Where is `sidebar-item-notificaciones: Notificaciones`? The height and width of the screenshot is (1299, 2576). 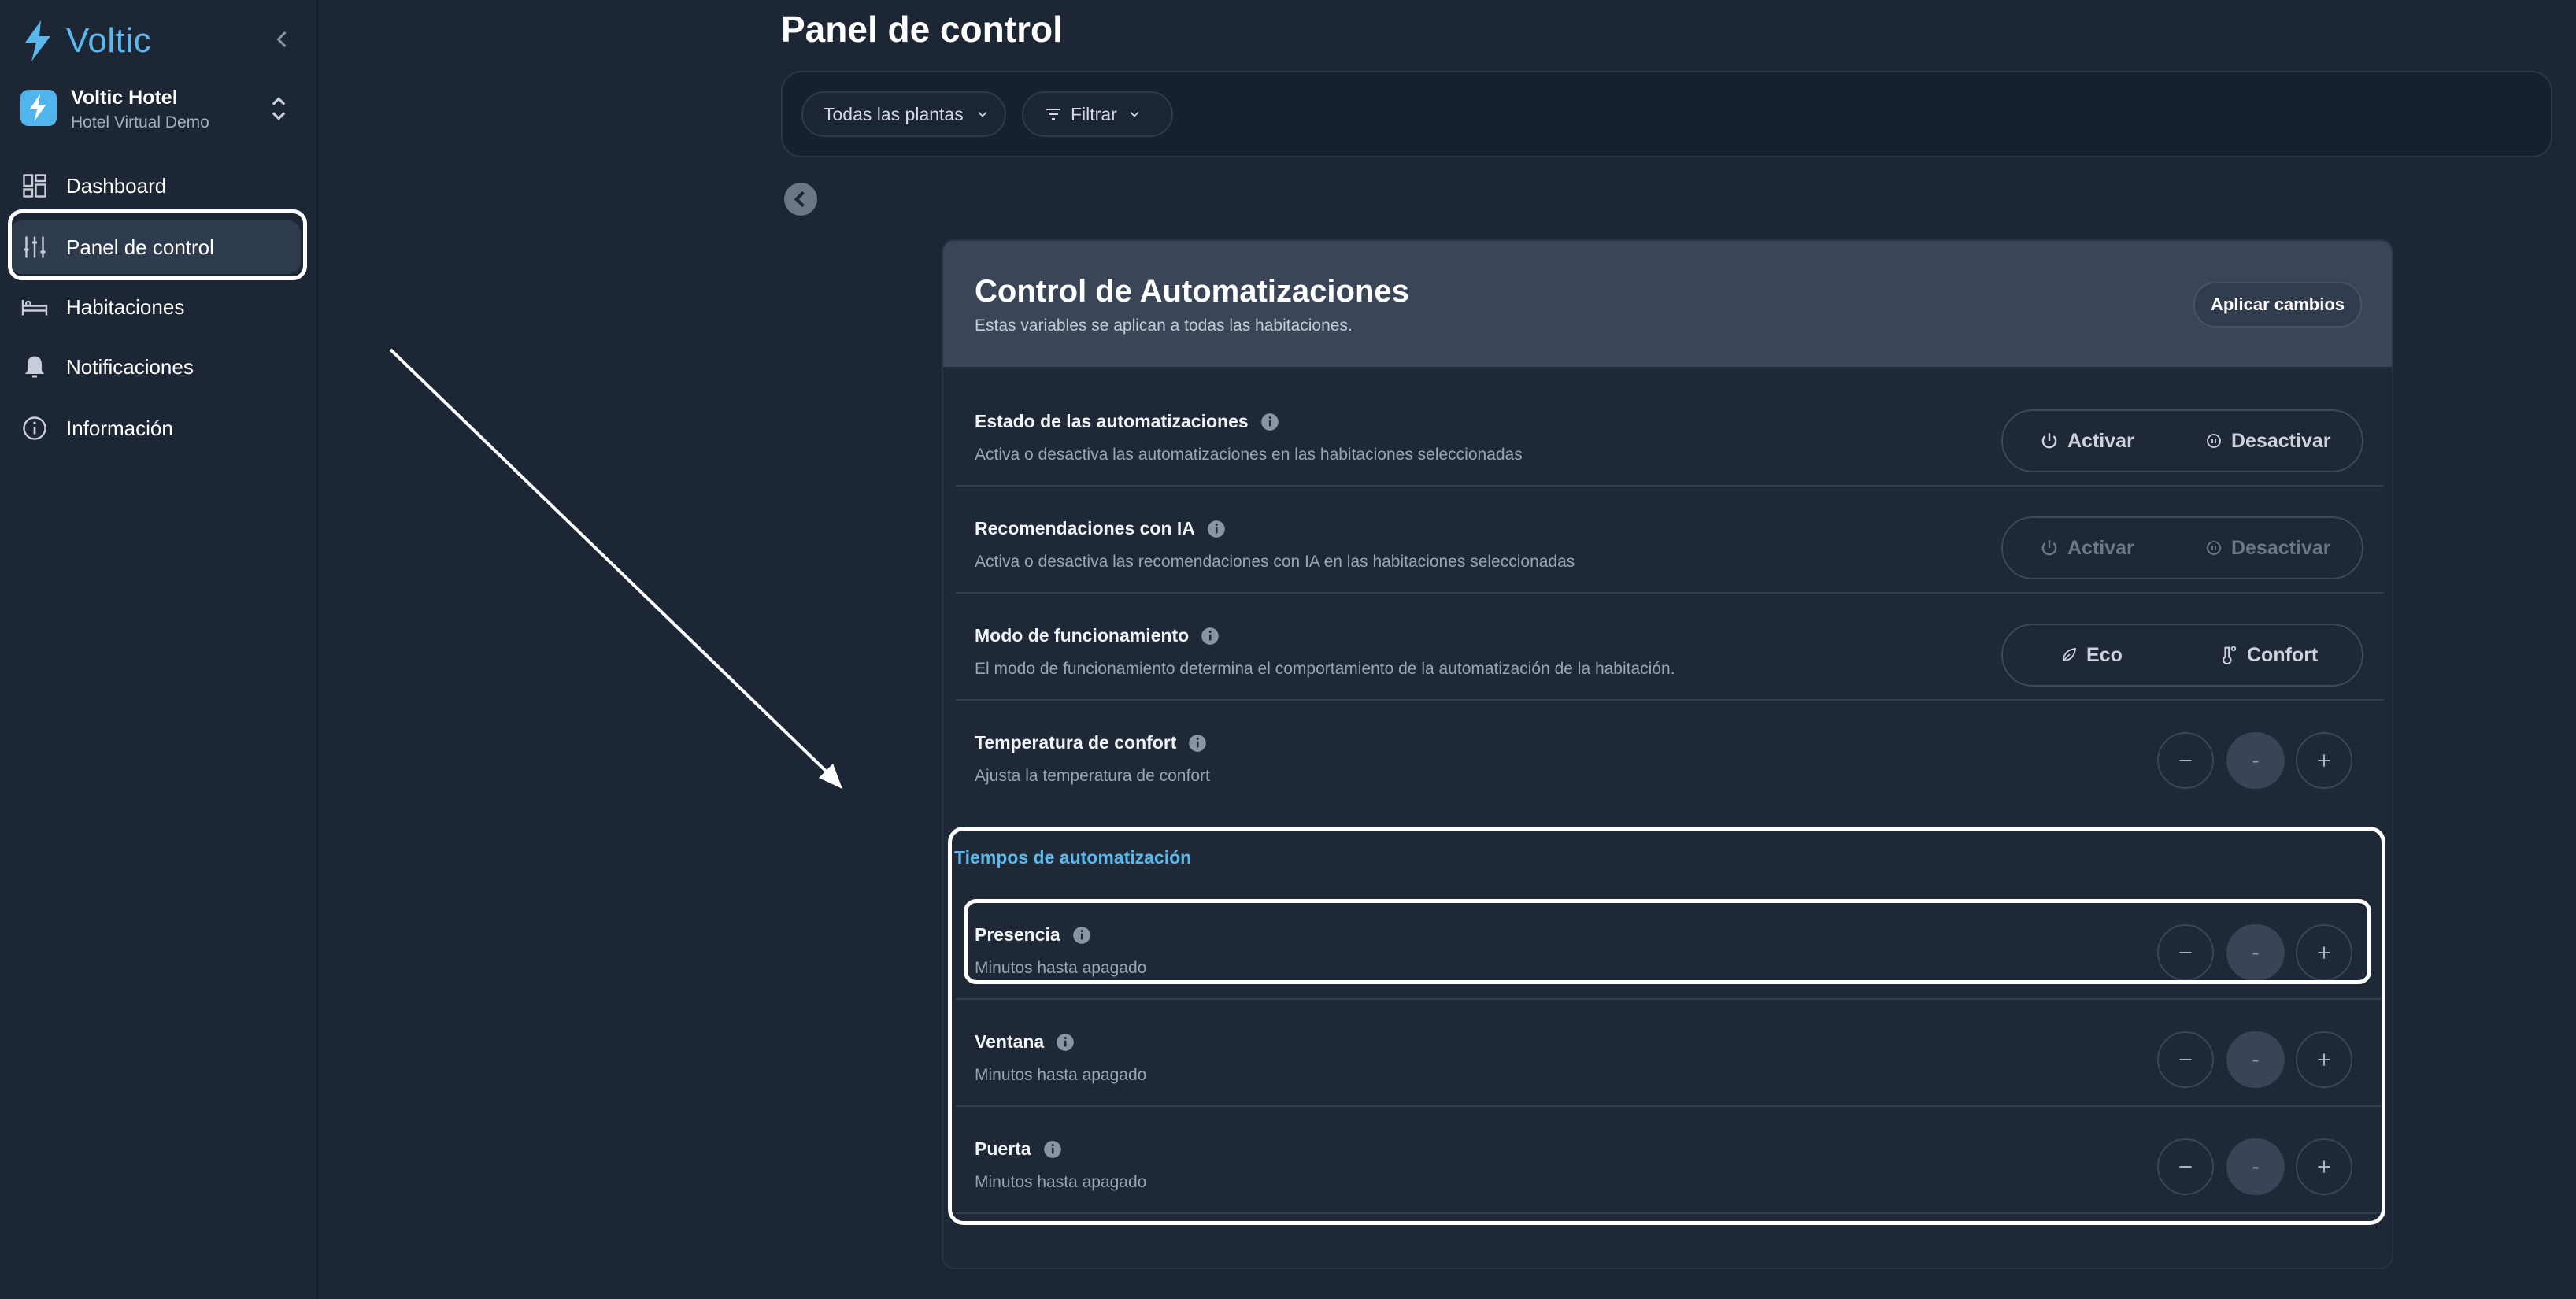 sidebar-item-notificaciones: Notificaciones is located at coordinates (155, 367).